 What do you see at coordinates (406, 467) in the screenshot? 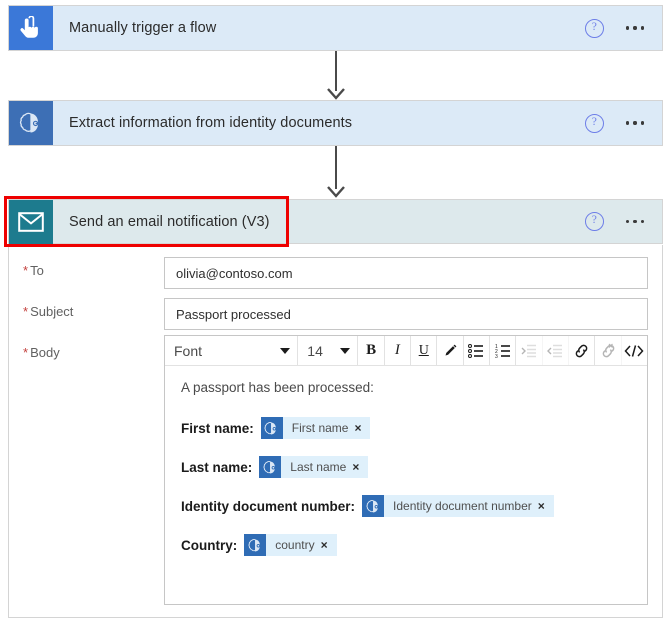
I see `body-row-last-name: Last name: Last name ×` at bounding box center [406, 467].